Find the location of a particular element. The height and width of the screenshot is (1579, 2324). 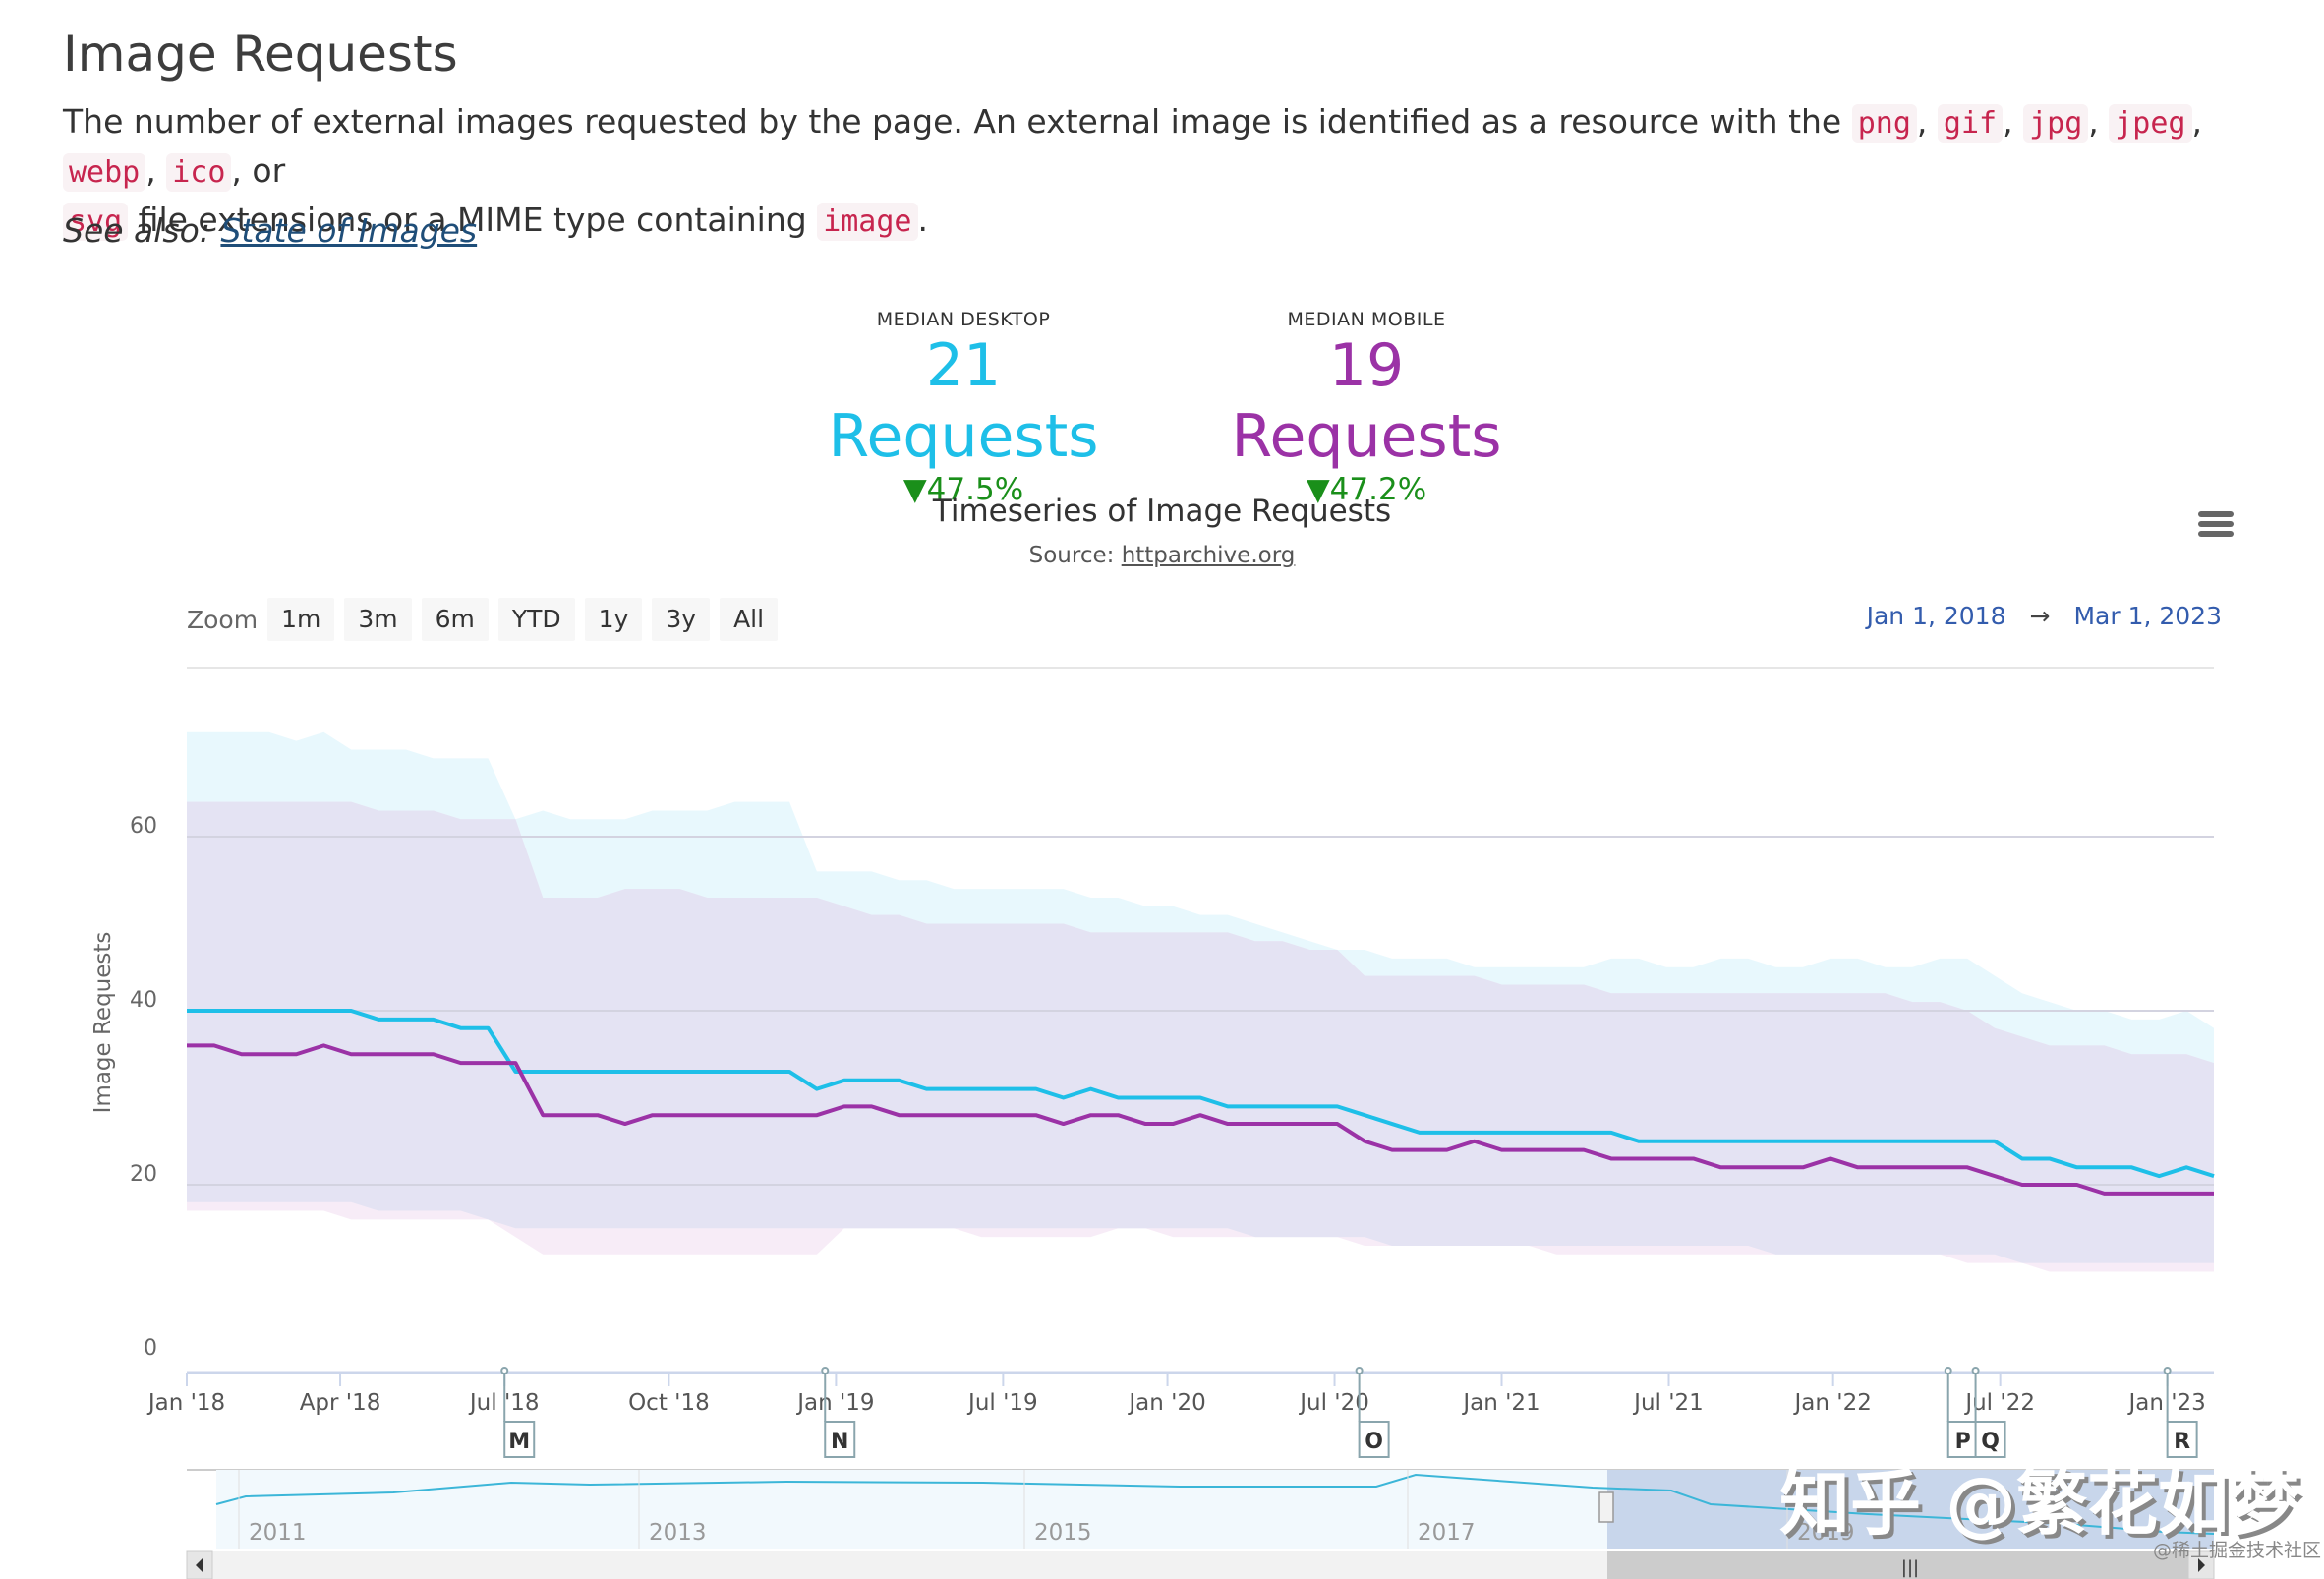

x-tick-label: Jan '21 is located at coordinates (1500, 1403).